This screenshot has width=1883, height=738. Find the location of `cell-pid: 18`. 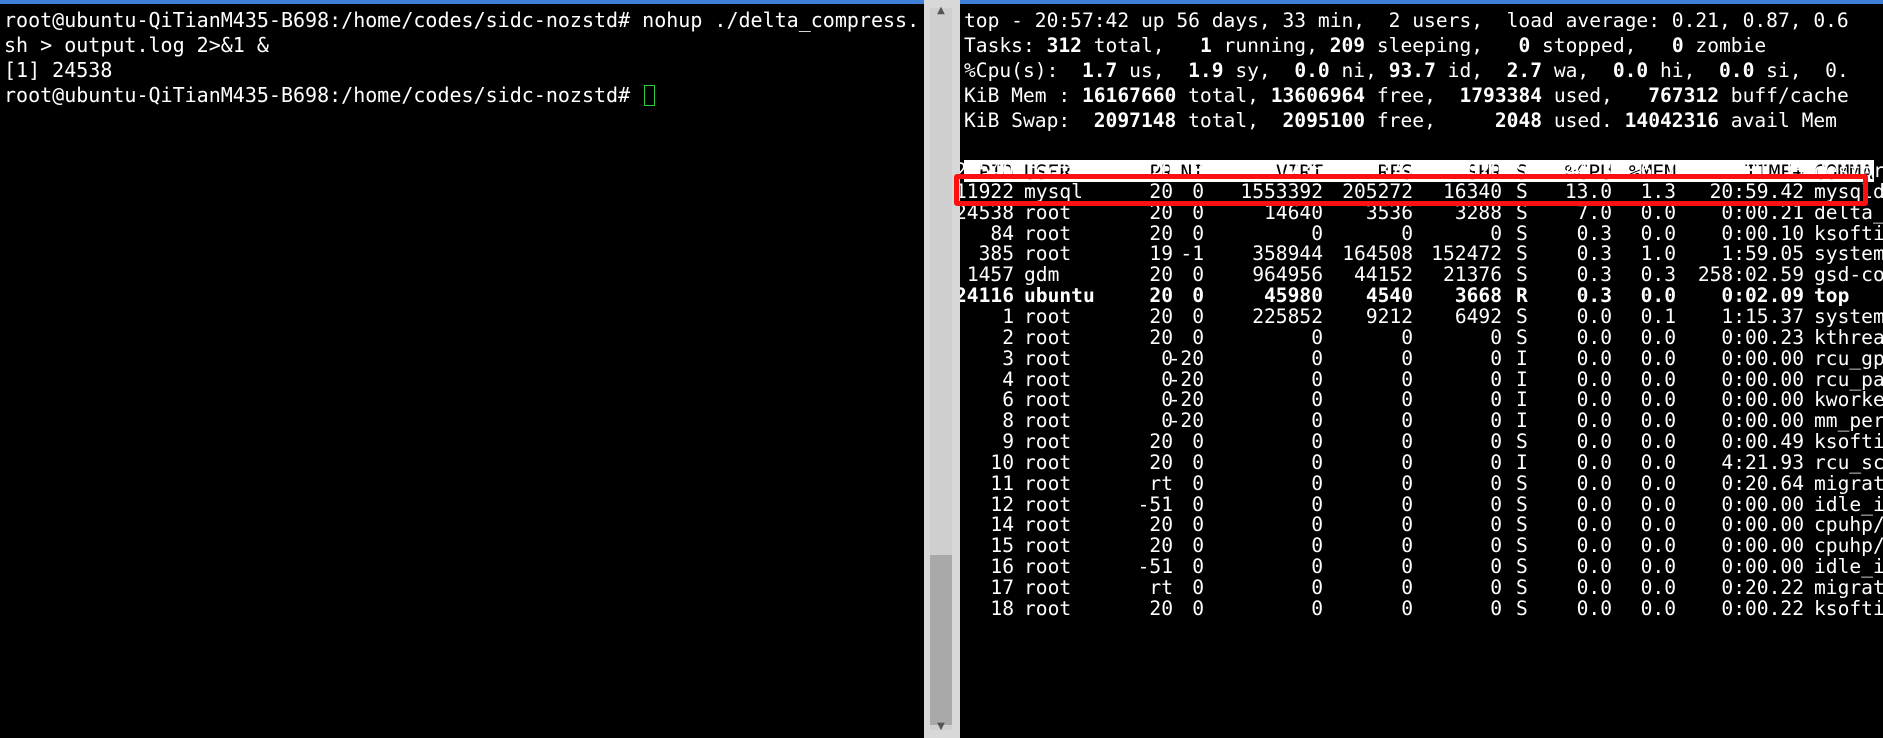

cell-pid: 18 is located at coordinates (1002, 608).